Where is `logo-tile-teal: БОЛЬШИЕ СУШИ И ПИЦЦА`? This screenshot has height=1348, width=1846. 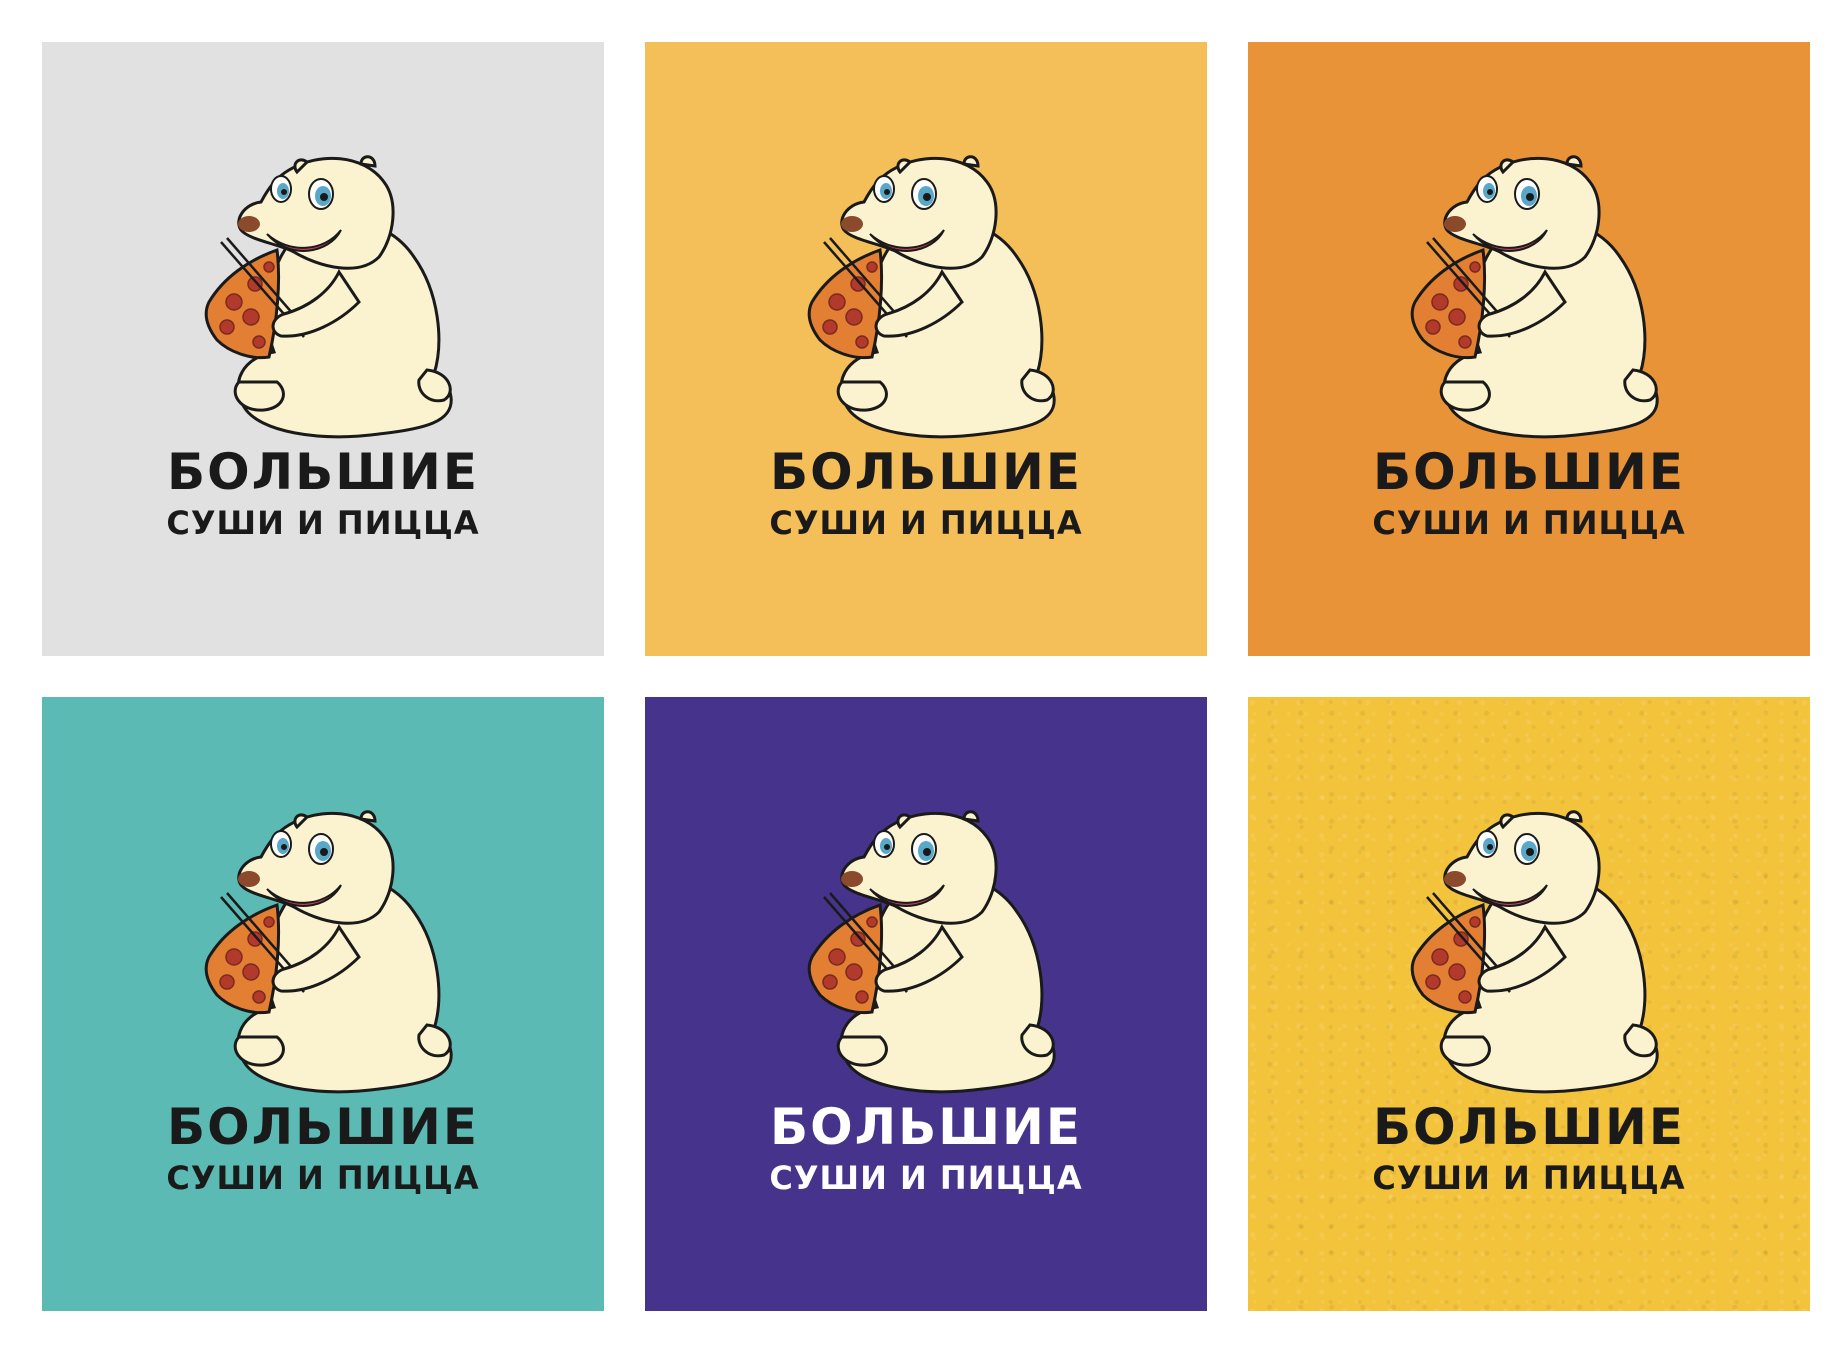
logo-tile-teal: БОЛЬШИЕ СУШИ И ПИЦЦА is located at coordinates (323, 1004).